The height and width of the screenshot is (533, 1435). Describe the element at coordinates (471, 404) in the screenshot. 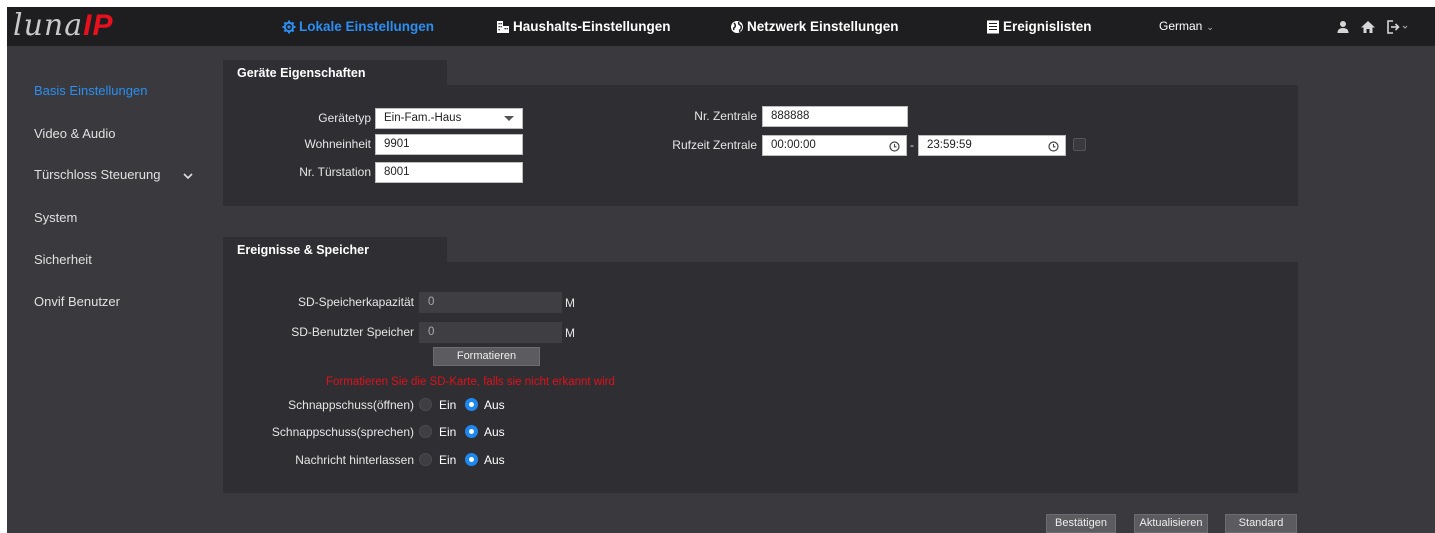

I see `snapshot-open-off-radio` at that location.